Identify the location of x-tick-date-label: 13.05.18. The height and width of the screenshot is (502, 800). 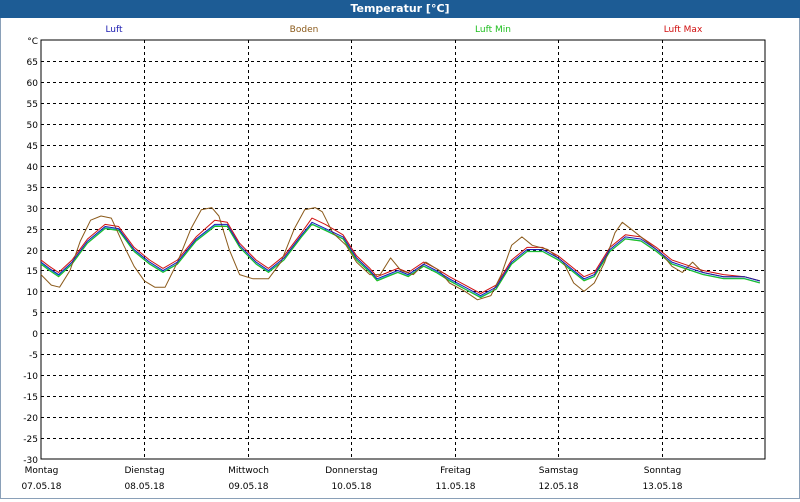
(662, 487).